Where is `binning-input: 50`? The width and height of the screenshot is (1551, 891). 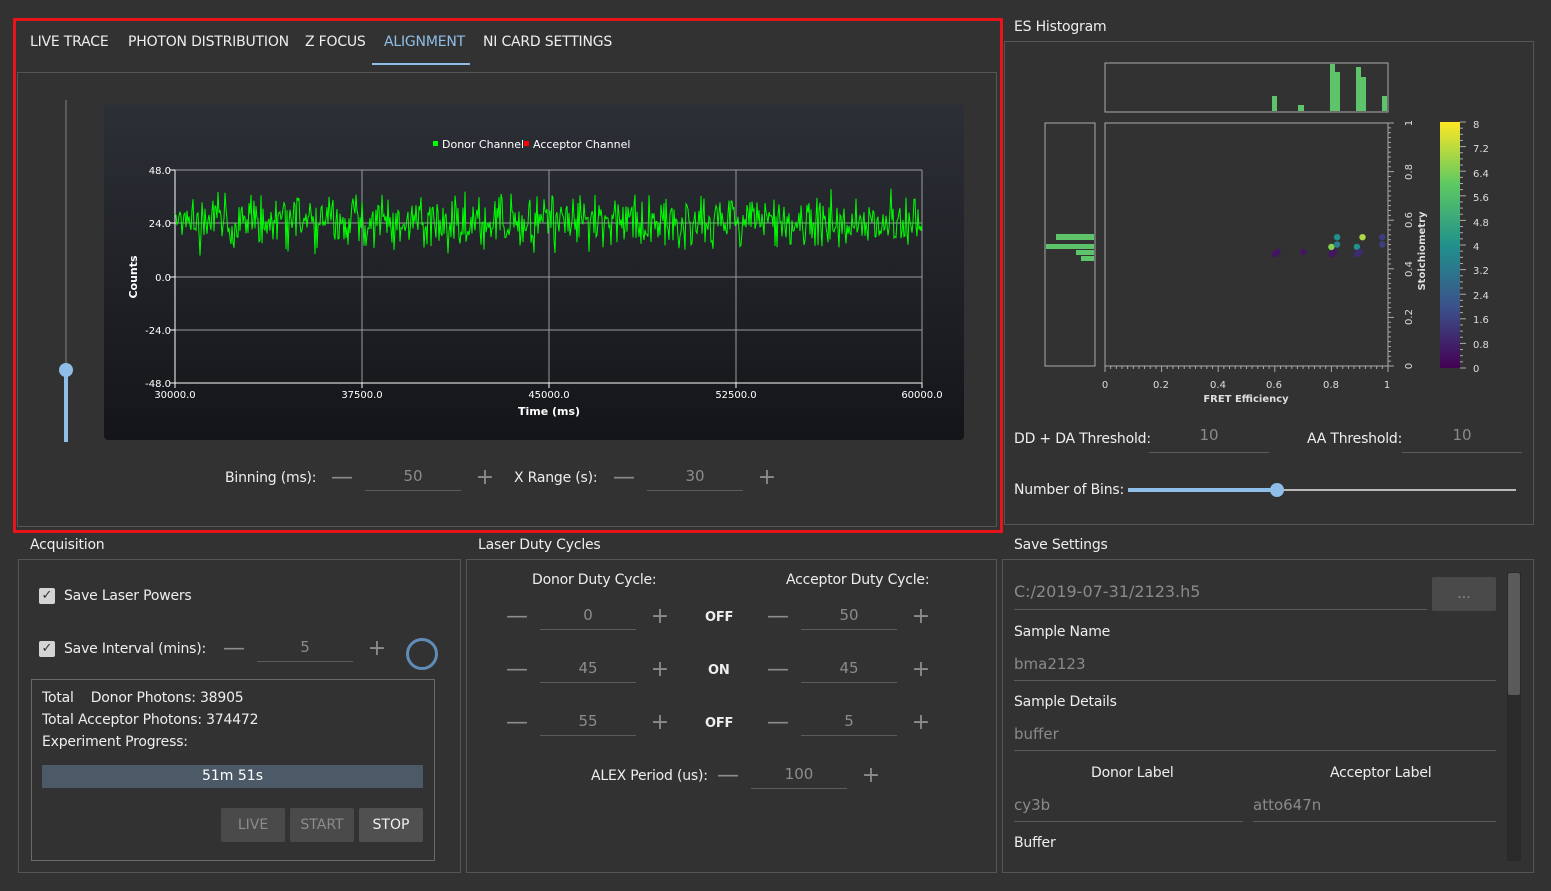
binning-input: 50 is located at coordinates (413, 478).